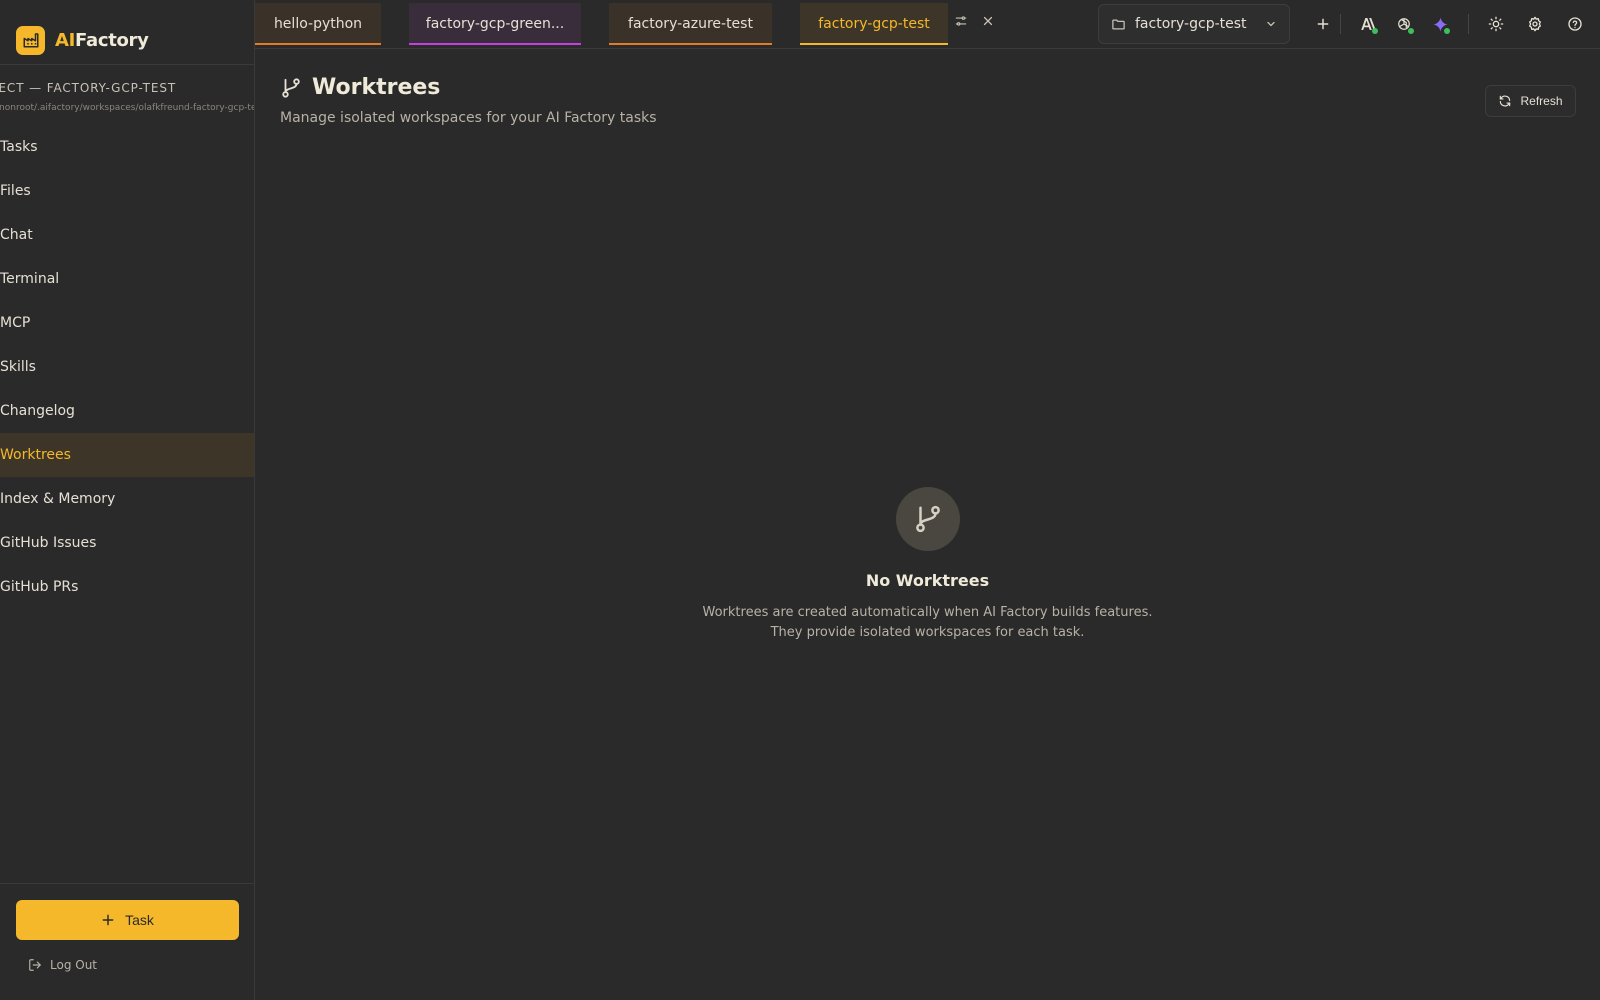 This screenshot has width=1600, height=1000. I want to click on add-project-button, so click(1323, 24).